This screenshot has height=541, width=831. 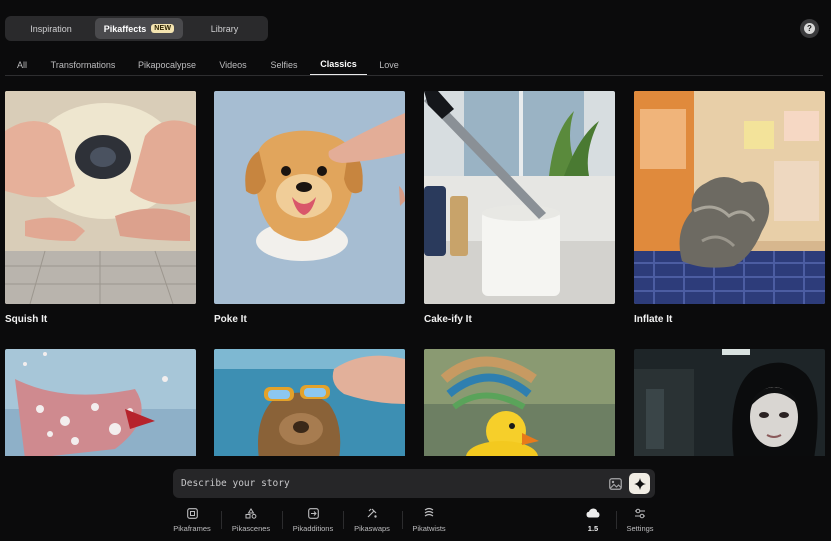 I want to click on settings-button: Settings, so click(x=640, y=521).